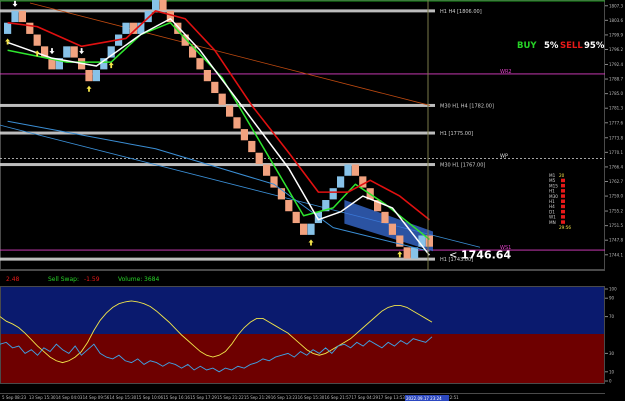 This screenshot has width=625, height=401. What do you see at coordinates (616, 93) in the screenshot?
I see `price-tick-label: 1785.0` at bounding box center [616, 93].